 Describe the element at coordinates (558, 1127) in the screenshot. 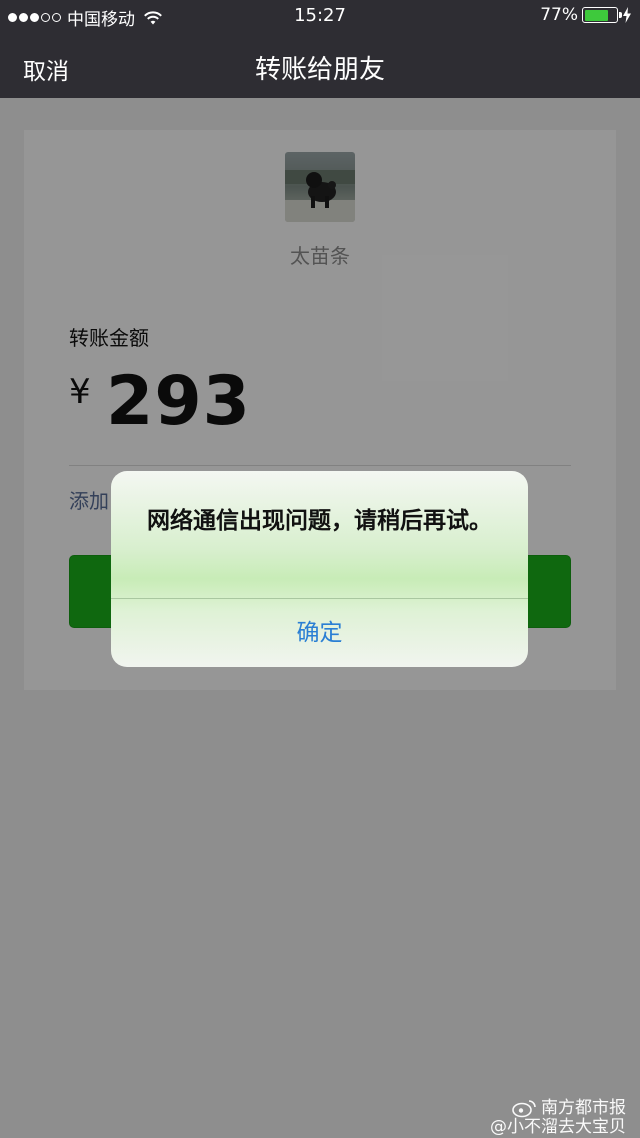

I see `watermark-author: @小不溜去大宝贝` at that location.